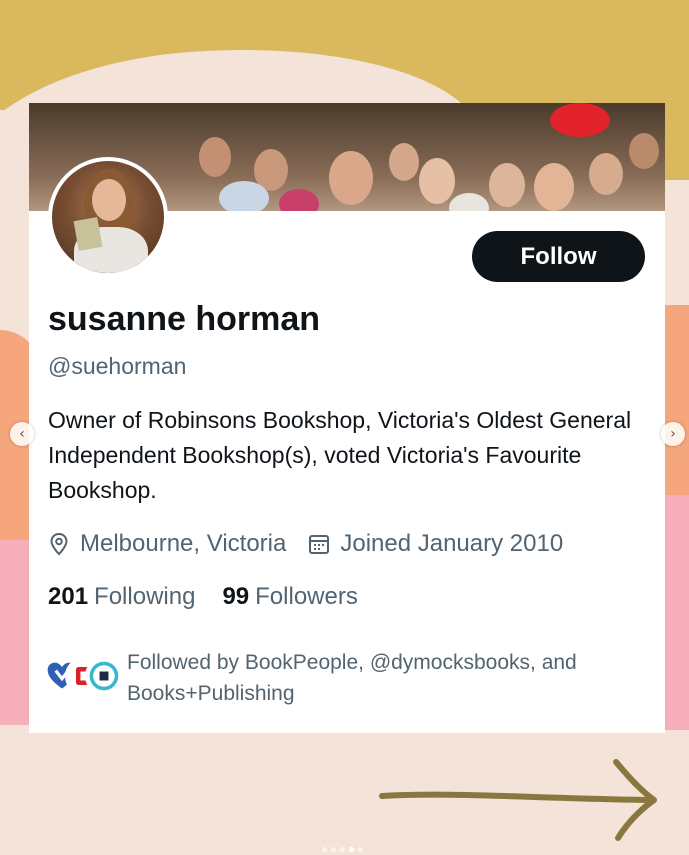  I want to click on joined-item: Joined January 2010, so click(435, 544).